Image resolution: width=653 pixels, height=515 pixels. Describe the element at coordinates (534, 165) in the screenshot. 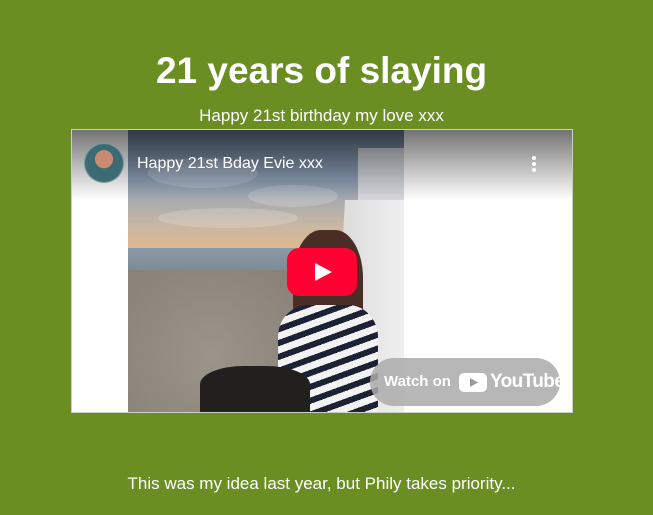

I see `more-vertical-icon` at that location.